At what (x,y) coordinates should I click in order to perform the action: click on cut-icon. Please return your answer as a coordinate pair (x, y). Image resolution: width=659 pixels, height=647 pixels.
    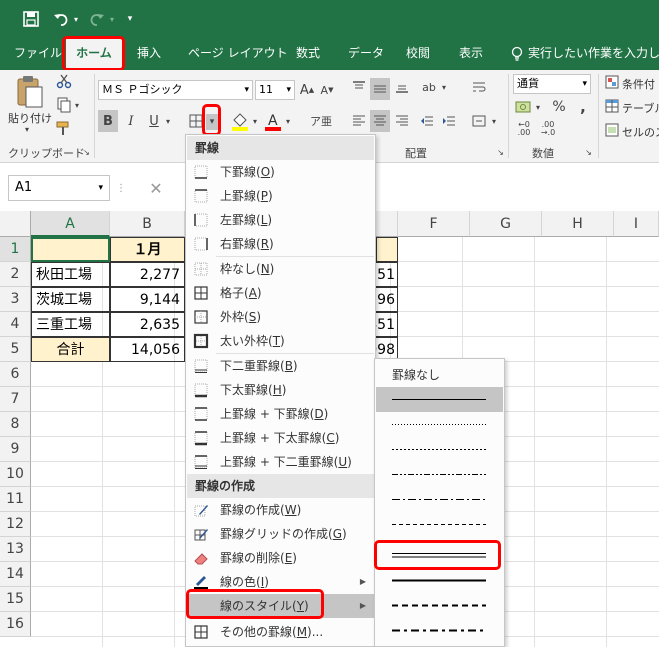
    Looking at the image, I should click on (64, 81).